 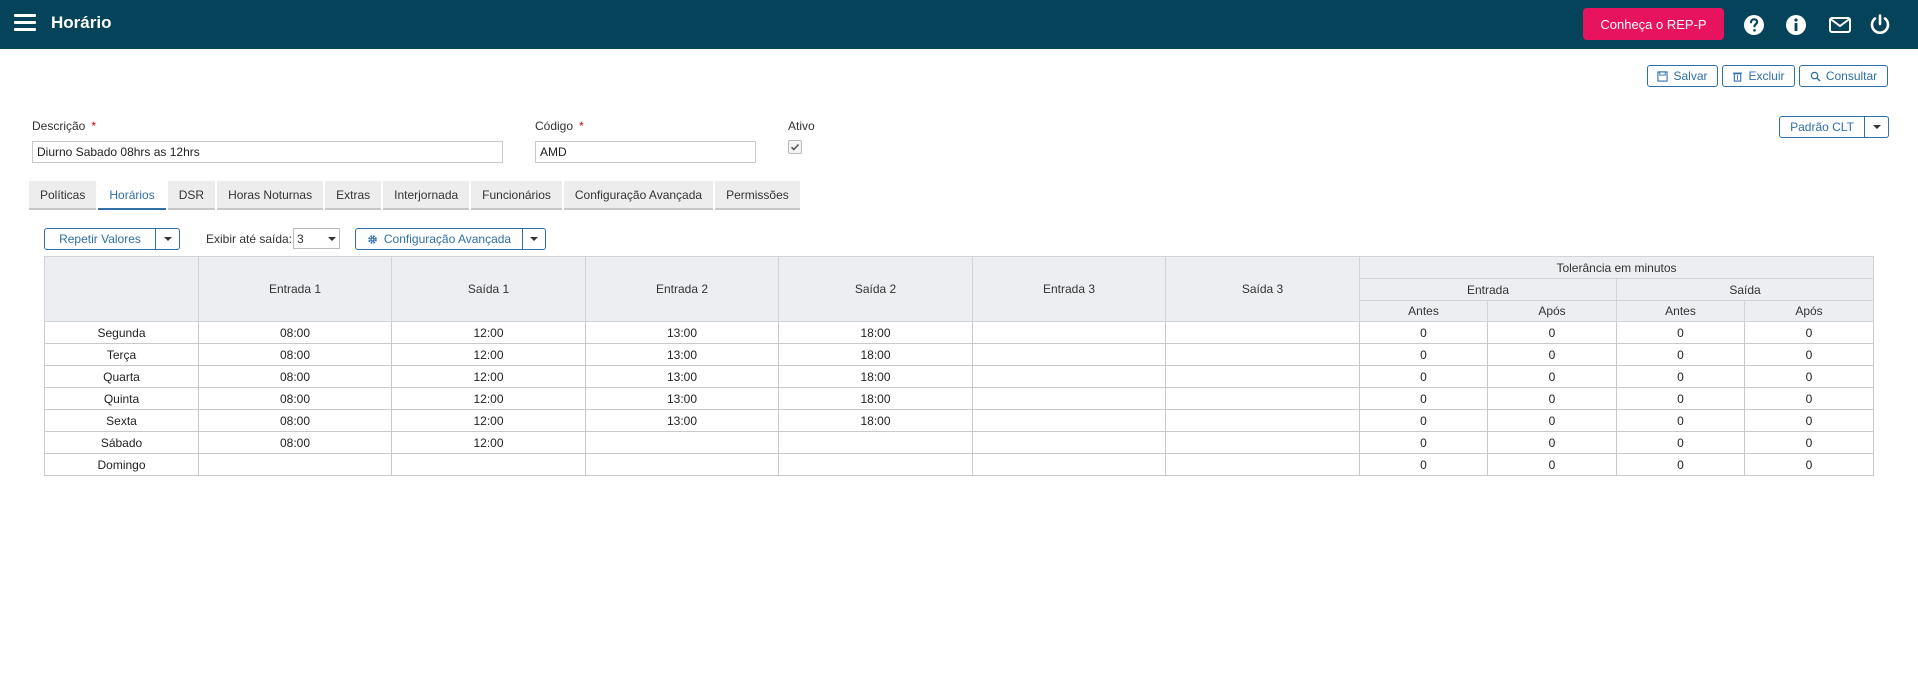 What do you see at coordinates (1653, 24) in the screenshot?
I see `rep-p-button: Conheça o REP-P` at bounding box center [1653, 24].